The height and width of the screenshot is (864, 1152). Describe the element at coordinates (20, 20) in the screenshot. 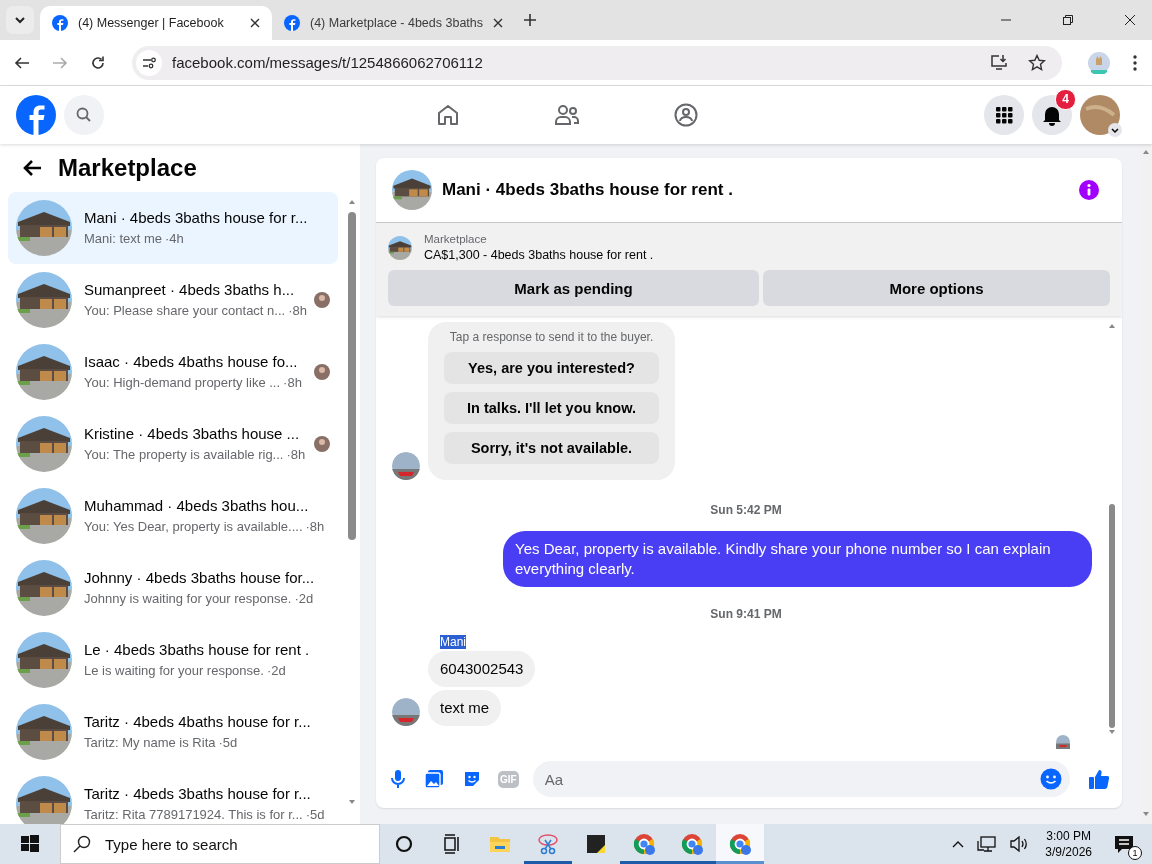

I see `tab-search-icon` at that location.